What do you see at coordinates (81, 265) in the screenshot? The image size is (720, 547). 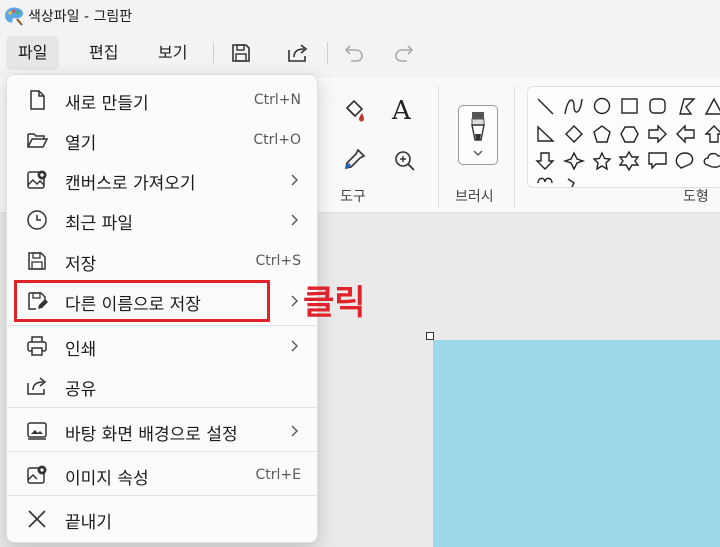 I see `menu-item-label: 저장` at bounding box center [81, 265].